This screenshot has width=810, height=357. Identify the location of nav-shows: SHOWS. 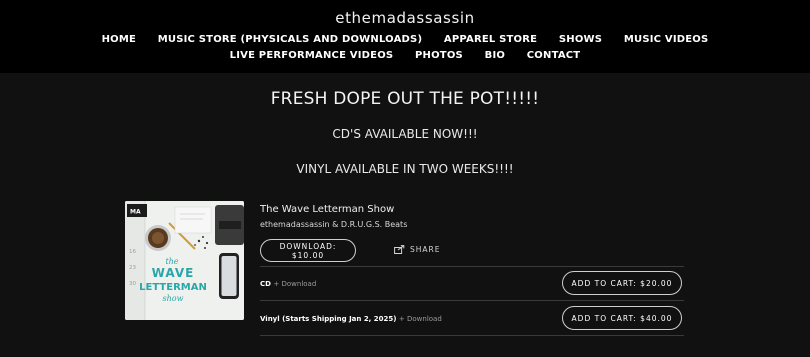
(580, 39).